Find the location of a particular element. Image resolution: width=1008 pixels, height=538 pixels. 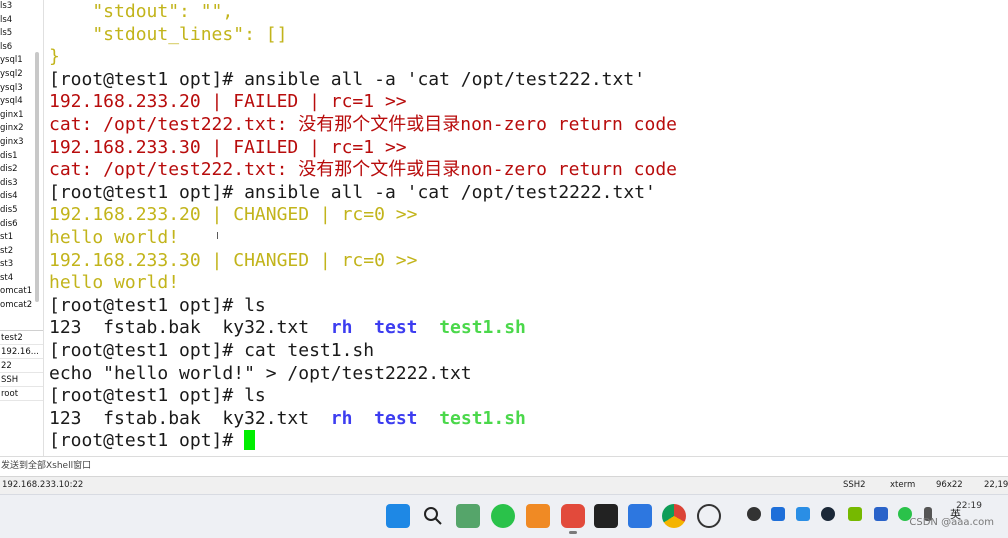

session-item: ls4 is located at coordinates (21, 21).